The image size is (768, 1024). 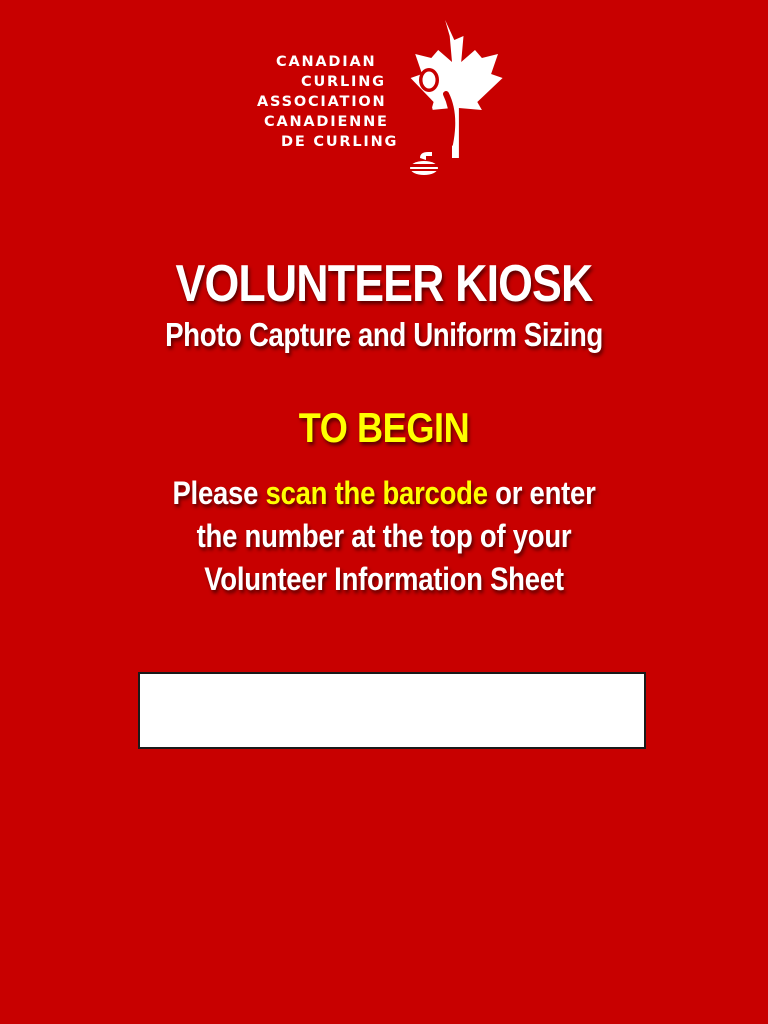 I want to click on logo-line-4: CANADIENNE, so click(x=326, y=122).